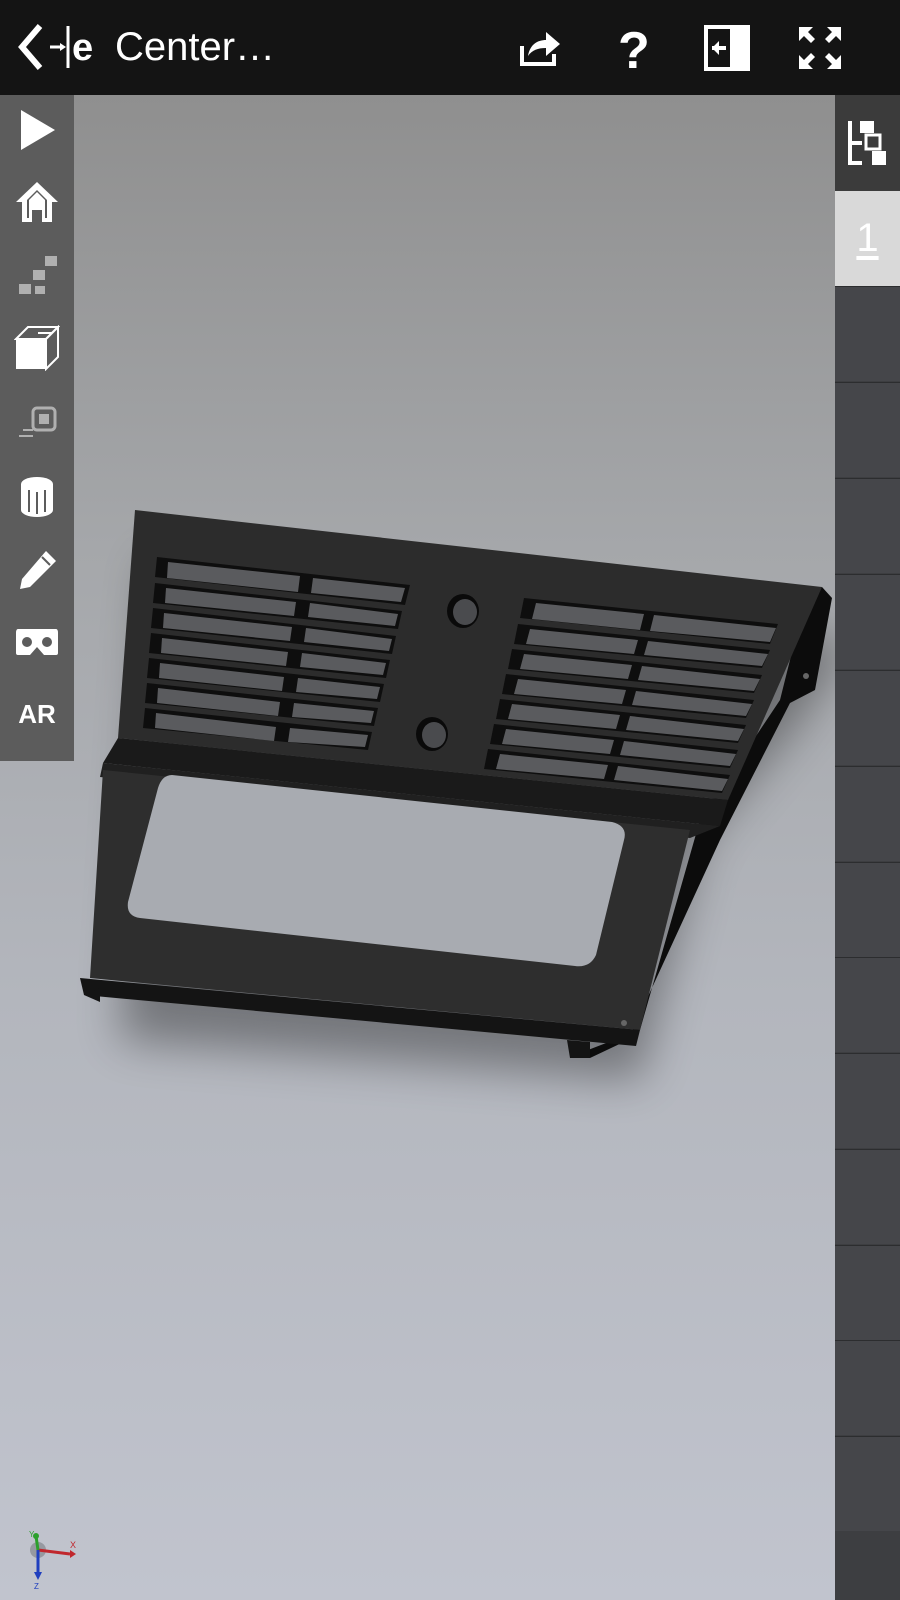  I want to click on share-icon, so click(540, 49).